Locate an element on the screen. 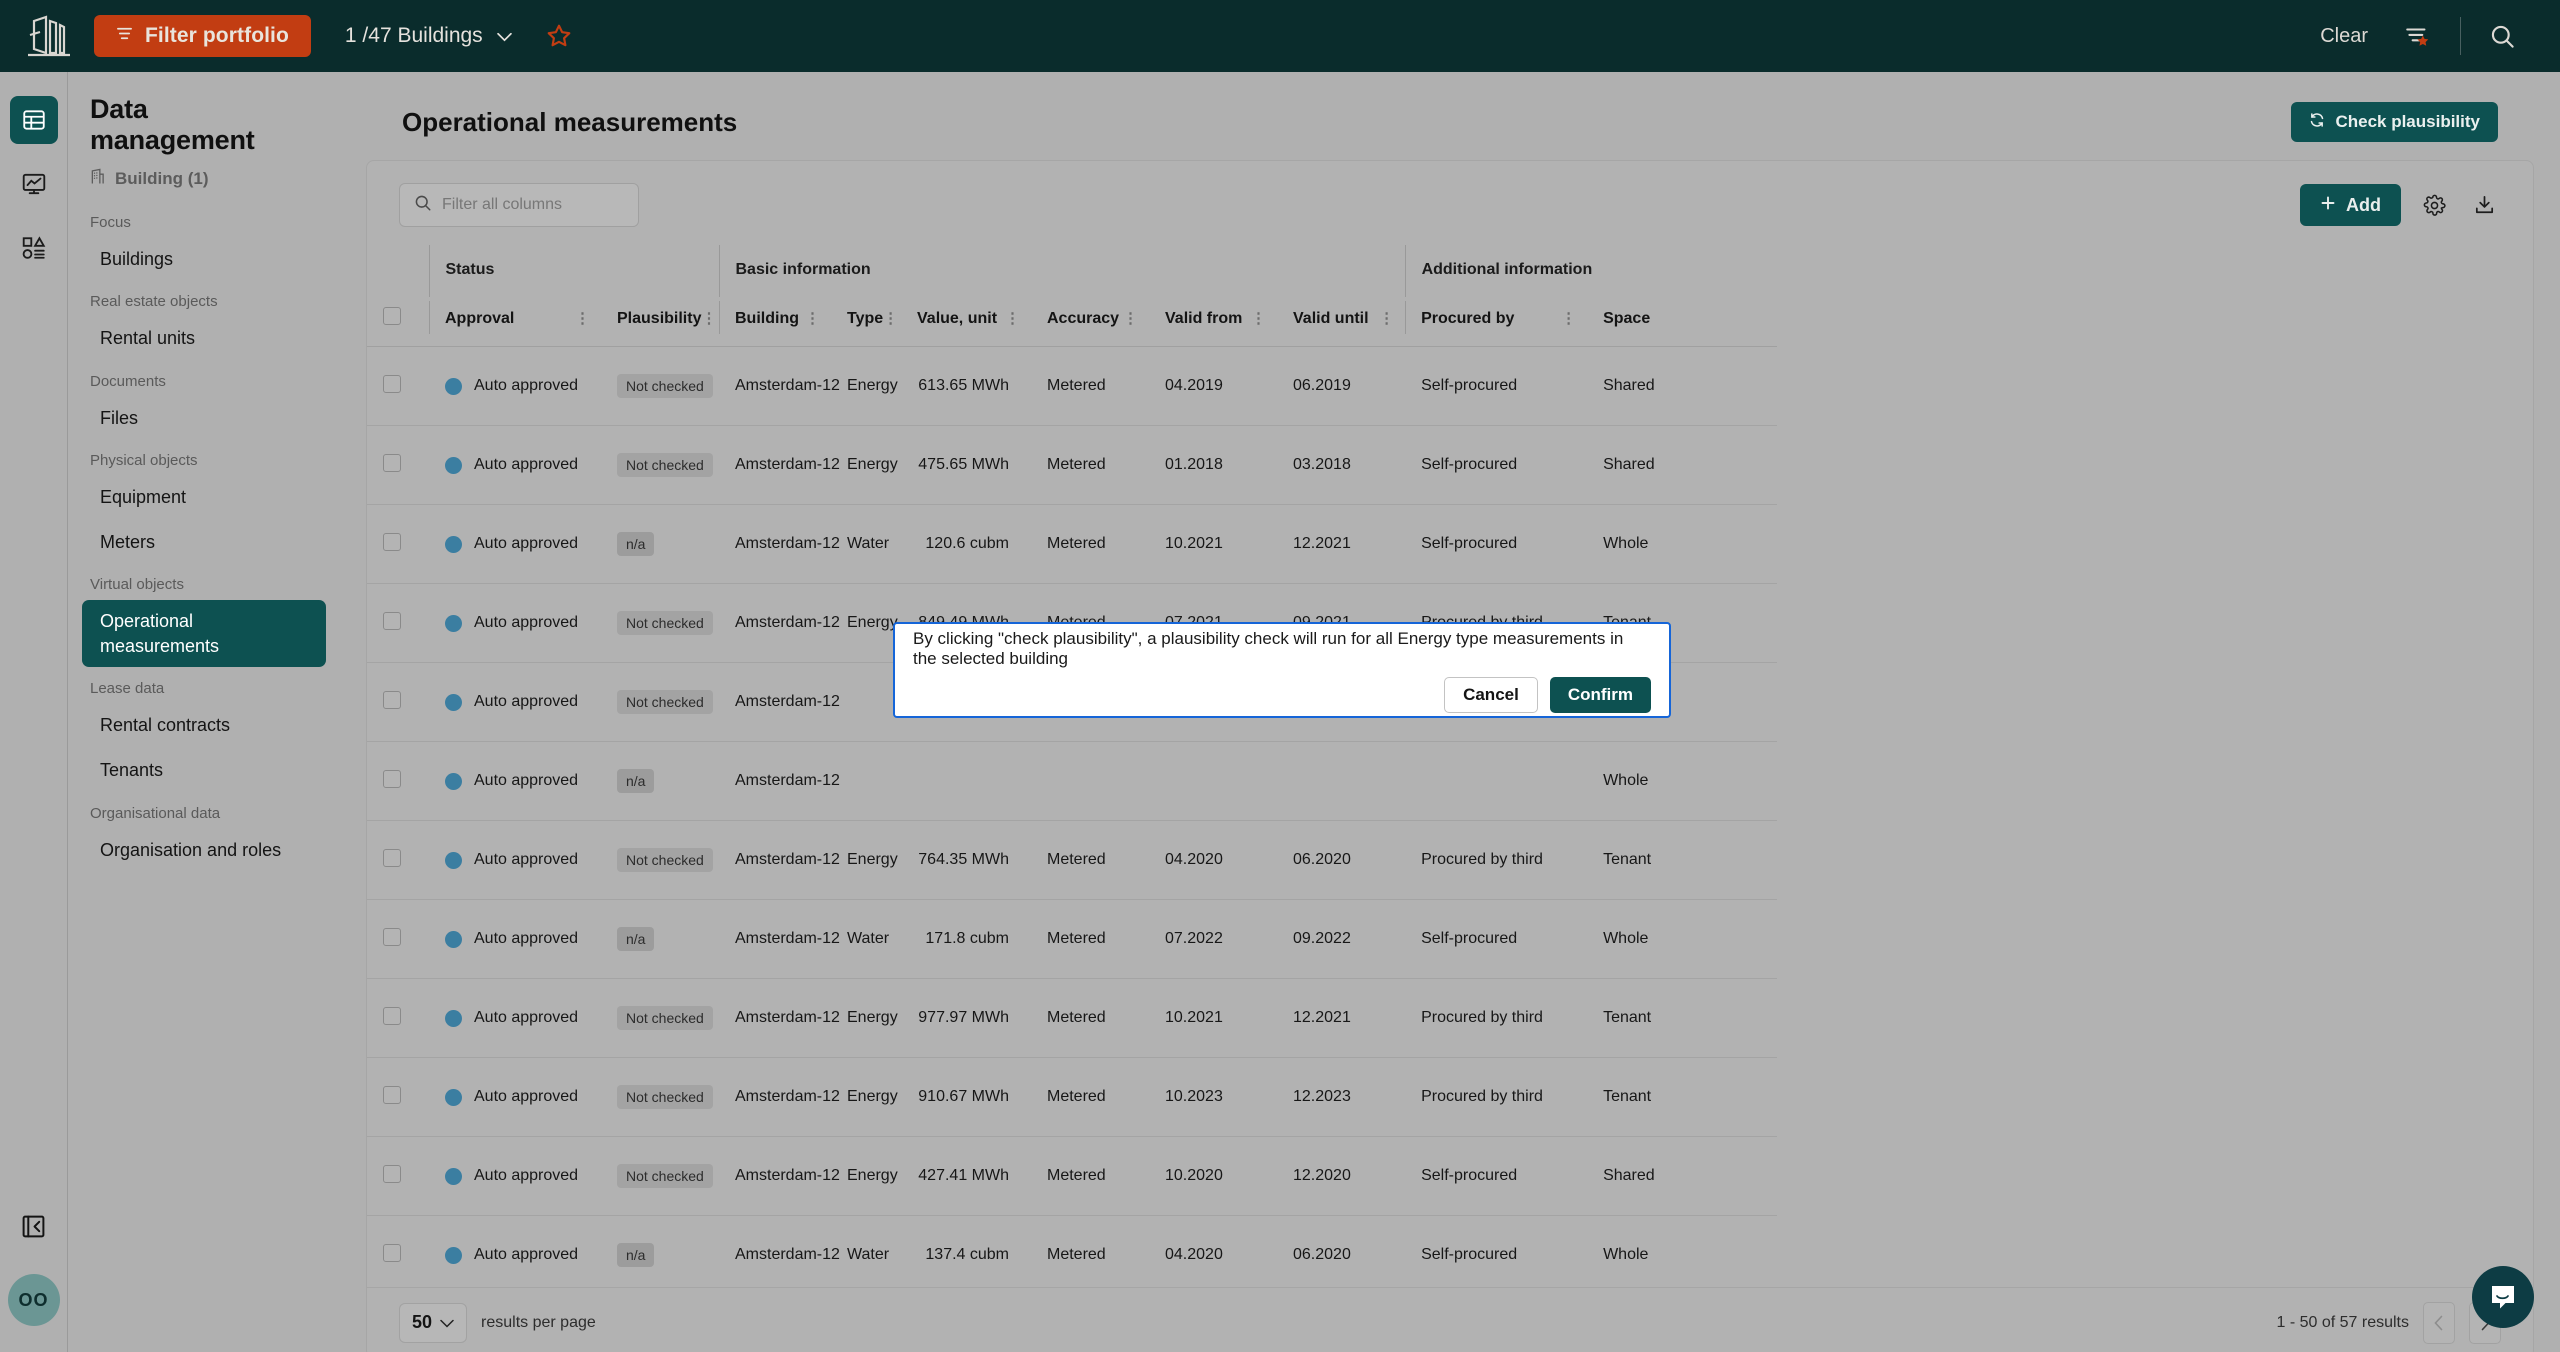 Image resolution: width=2560 pixels, height=1352 pixels. select-all-checkbox is located at coordinates (392, 316).